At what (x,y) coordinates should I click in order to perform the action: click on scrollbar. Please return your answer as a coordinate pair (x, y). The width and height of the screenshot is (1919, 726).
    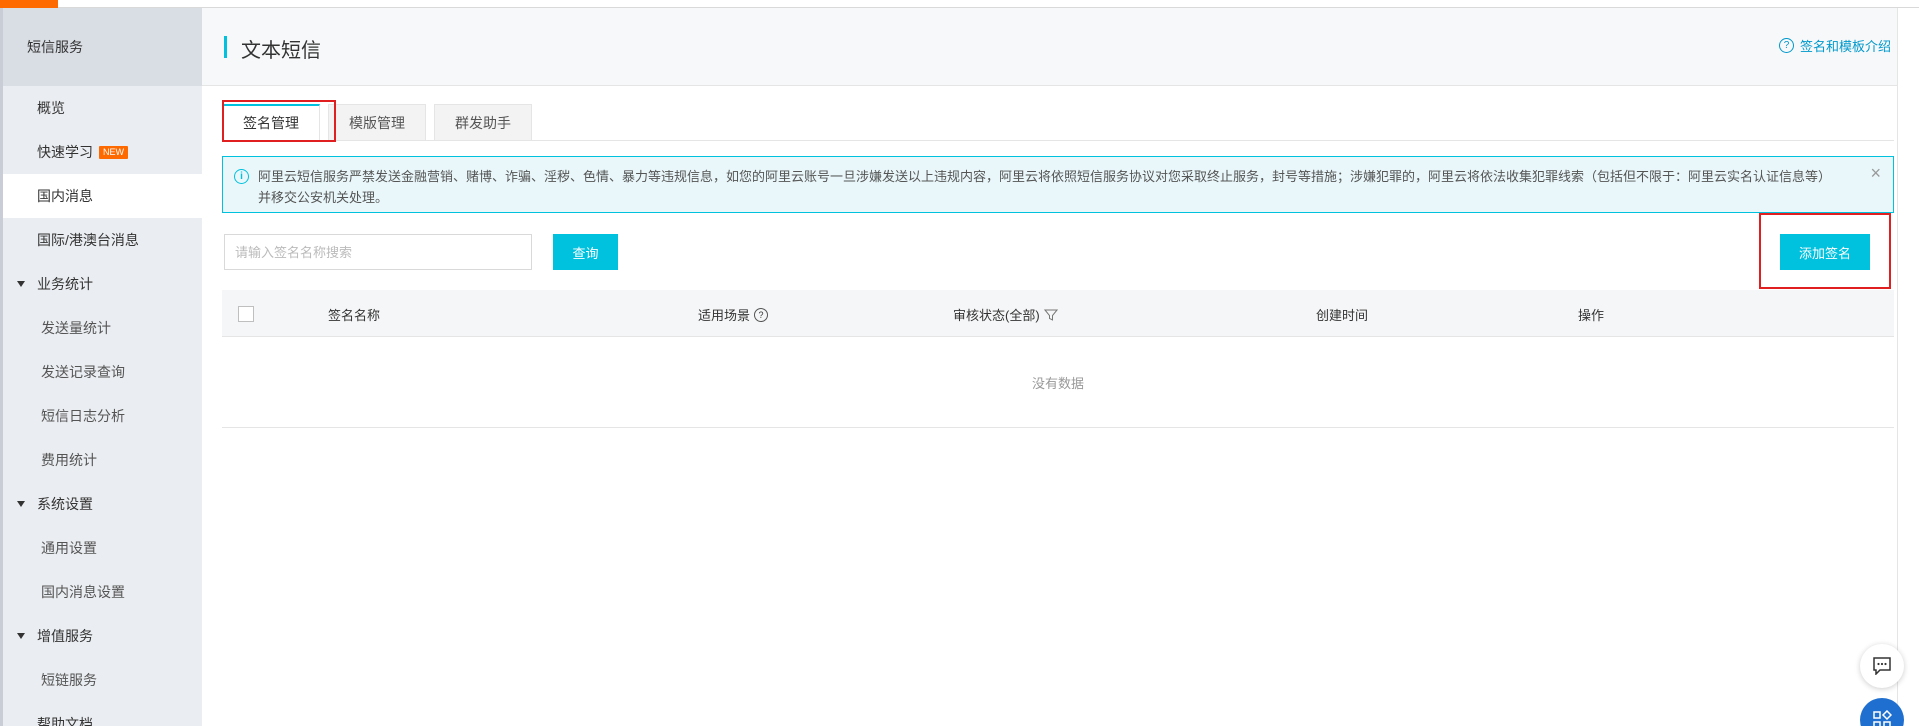
    Looking at the image, I should click on (1908, 367).